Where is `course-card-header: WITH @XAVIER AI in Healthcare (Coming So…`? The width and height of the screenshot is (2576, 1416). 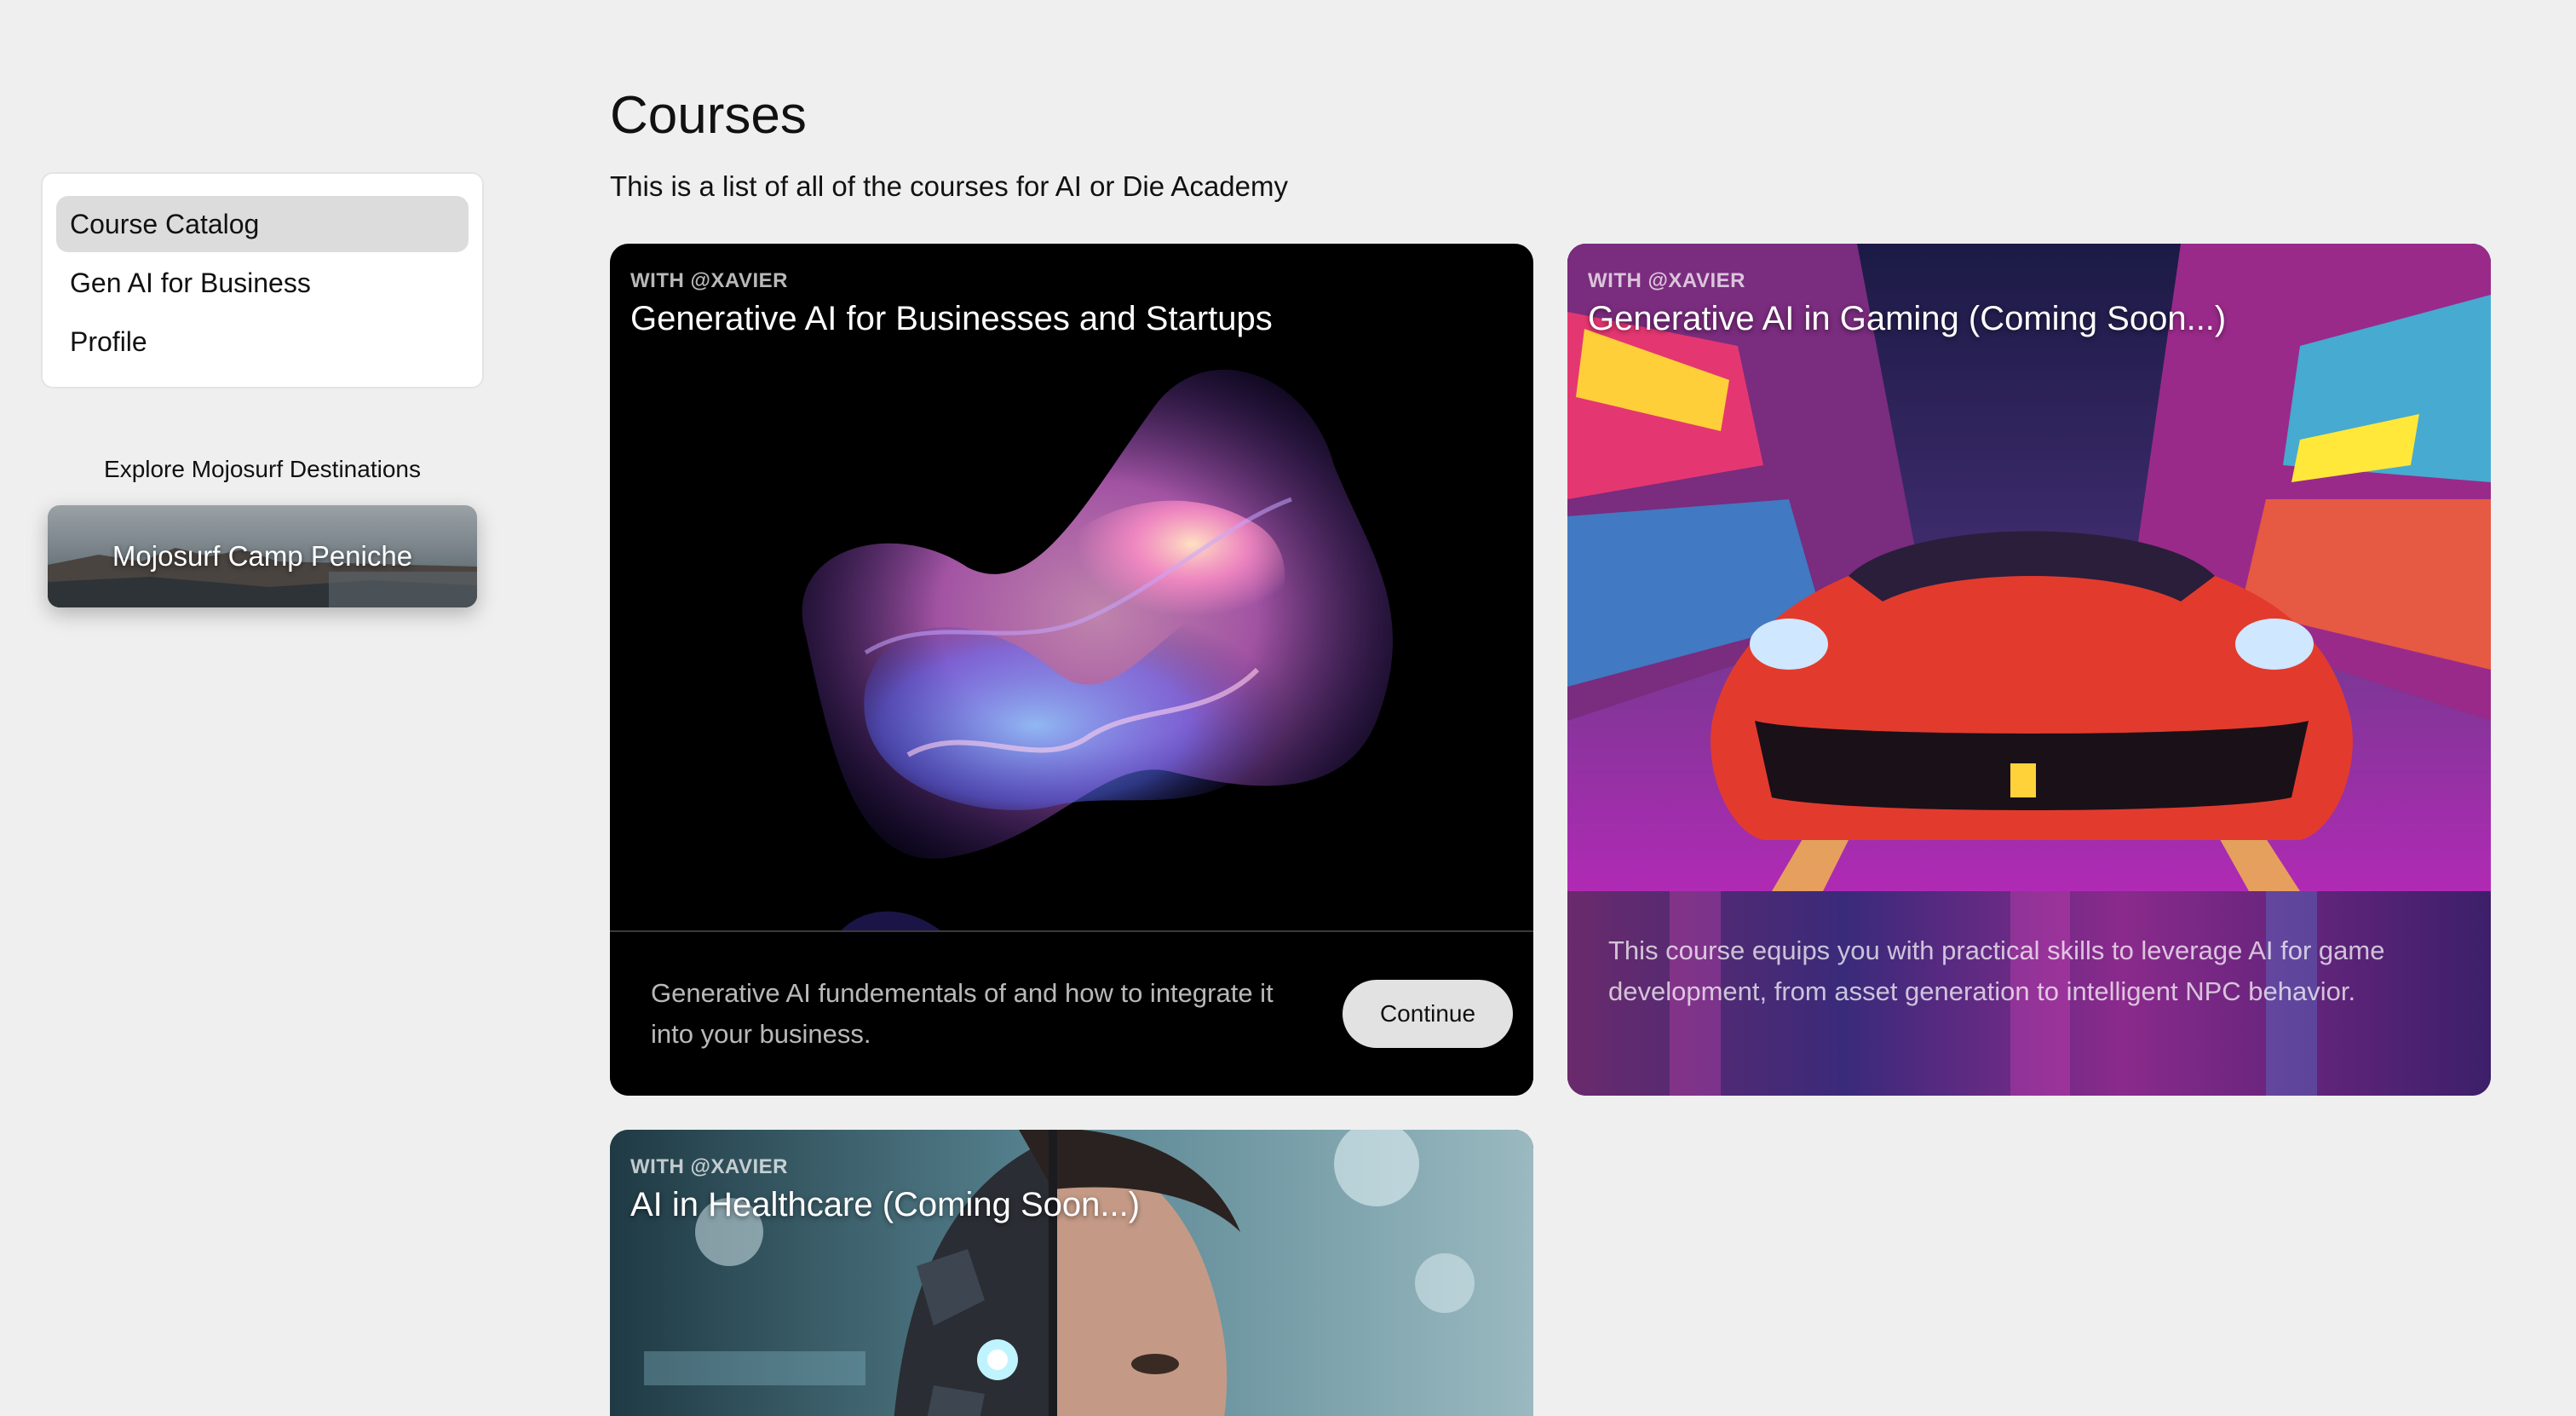 course-card-header: WITH @XAVIER AI in Healthcare (Coming So… is located at coordinates (1072, 1189).